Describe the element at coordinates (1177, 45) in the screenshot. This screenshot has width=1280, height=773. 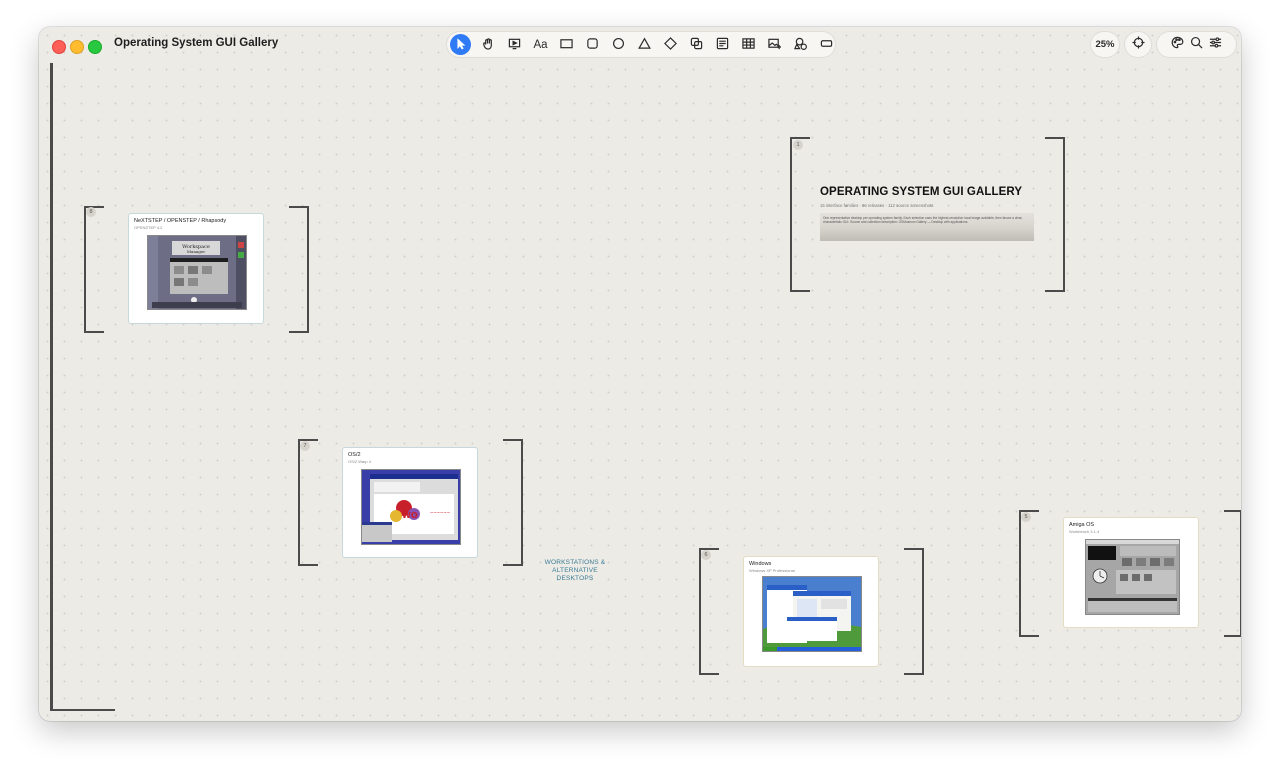
I see `palette-icon` at that location.